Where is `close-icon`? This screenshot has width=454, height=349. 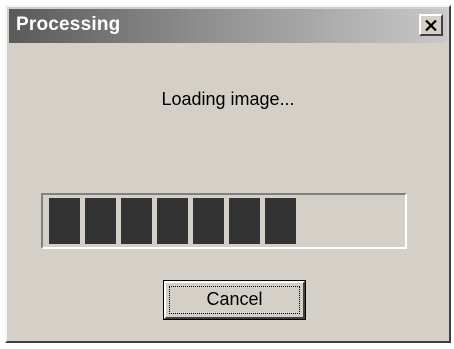 close-icon is located at coordinates (431, 25).